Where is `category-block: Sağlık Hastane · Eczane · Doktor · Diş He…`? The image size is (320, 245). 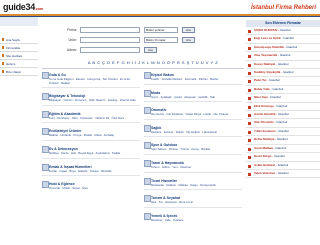
category-block: Sağlık Hastane · Eczane · Doktor · Diş He… is located at coordinates (193, 131).